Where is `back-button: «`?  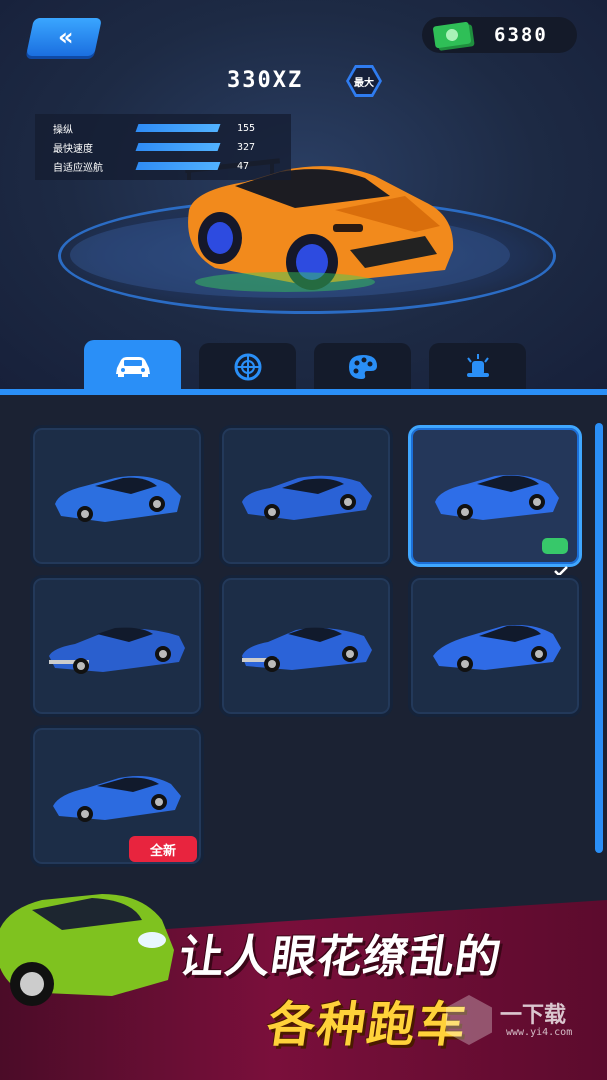 back-button: « is located at coordinates (64, 37).